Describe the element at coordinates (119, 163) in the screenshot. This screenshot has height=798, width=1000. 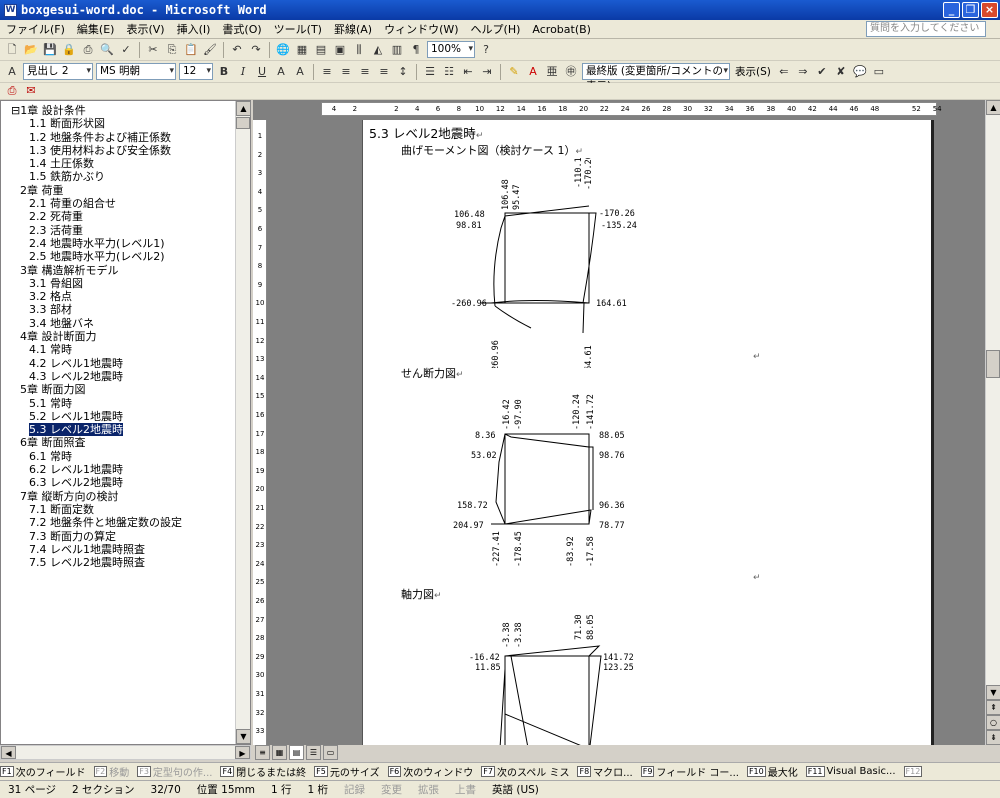
I see `document-map-item: 1.4 土圧係数` at that location.